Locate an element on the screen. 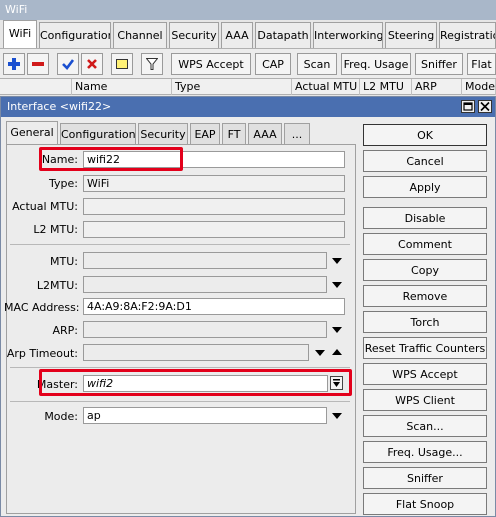 The image size is (496, 517). dialog-tab-aaa: AAA is located at coordinates (265, 134).